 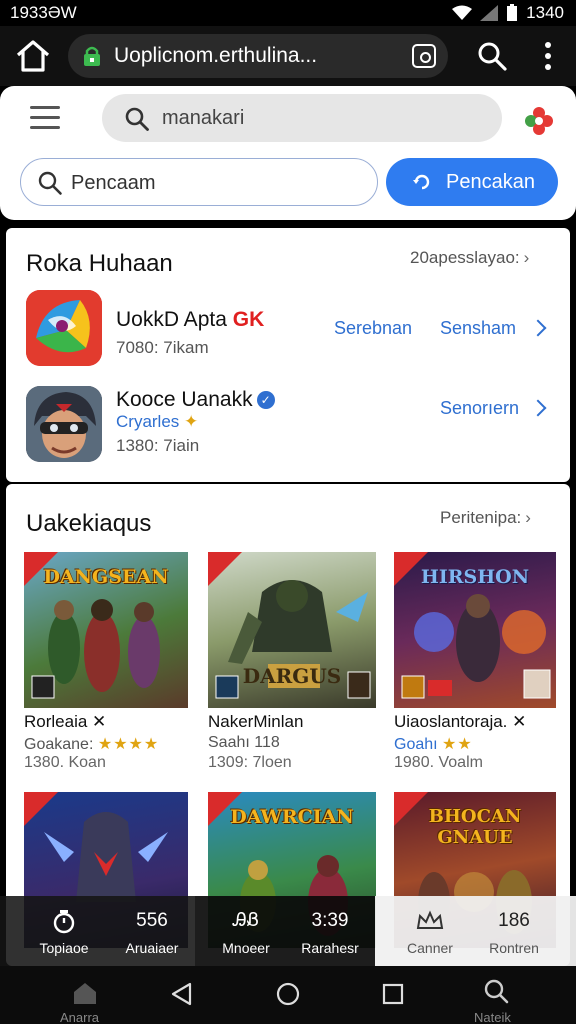 What do you see at coordinates (91, 744) in the screenshot?
I see `game-rating: Goakane: ★★★★` at bounding box center [91, 744].